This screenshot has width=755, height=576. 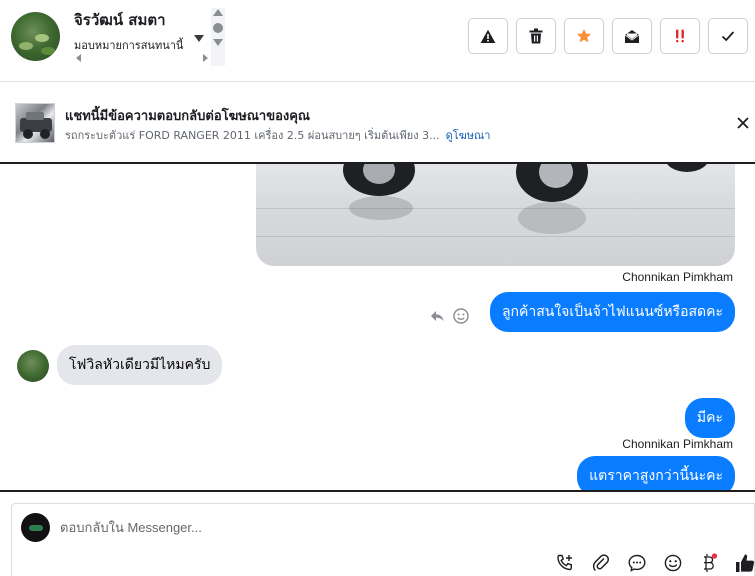 What do you see at coordinates (128, 45) in the screenshot?
I see `assign-conversation-label: มอบหมายการสนทนานี้` at bounding box center [128, 45].